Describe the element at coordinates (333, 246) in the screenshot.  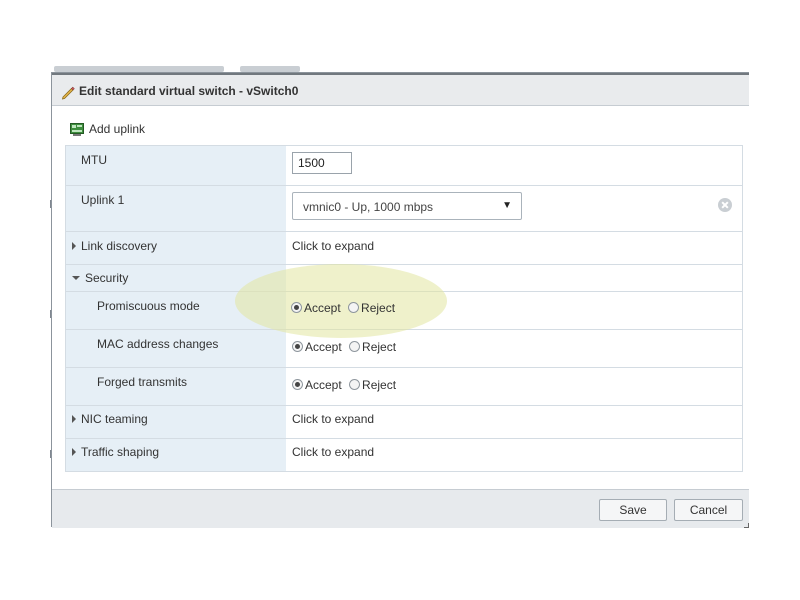
I see `link-discovery-expand-link: Click to expand` at that location.